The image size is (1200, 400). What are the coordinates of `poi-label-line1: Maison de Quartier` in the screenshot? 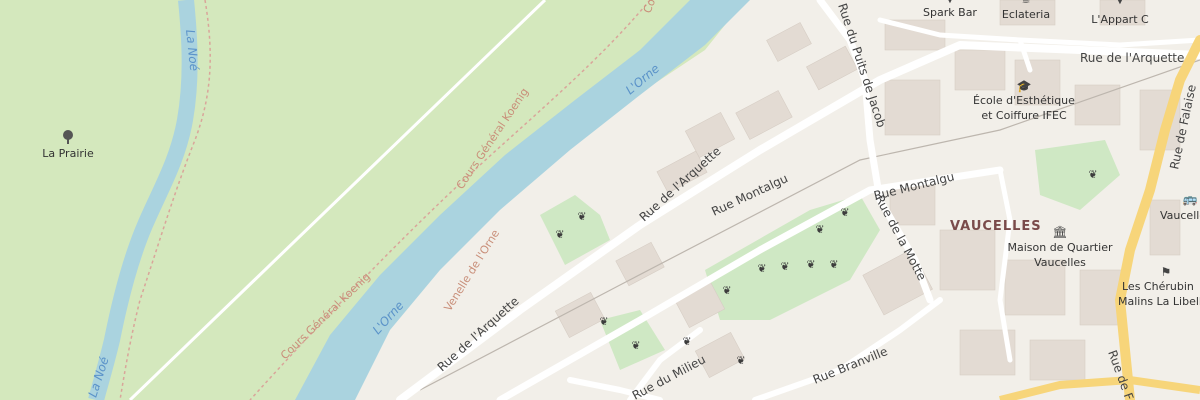 It's located at (1059, 247).